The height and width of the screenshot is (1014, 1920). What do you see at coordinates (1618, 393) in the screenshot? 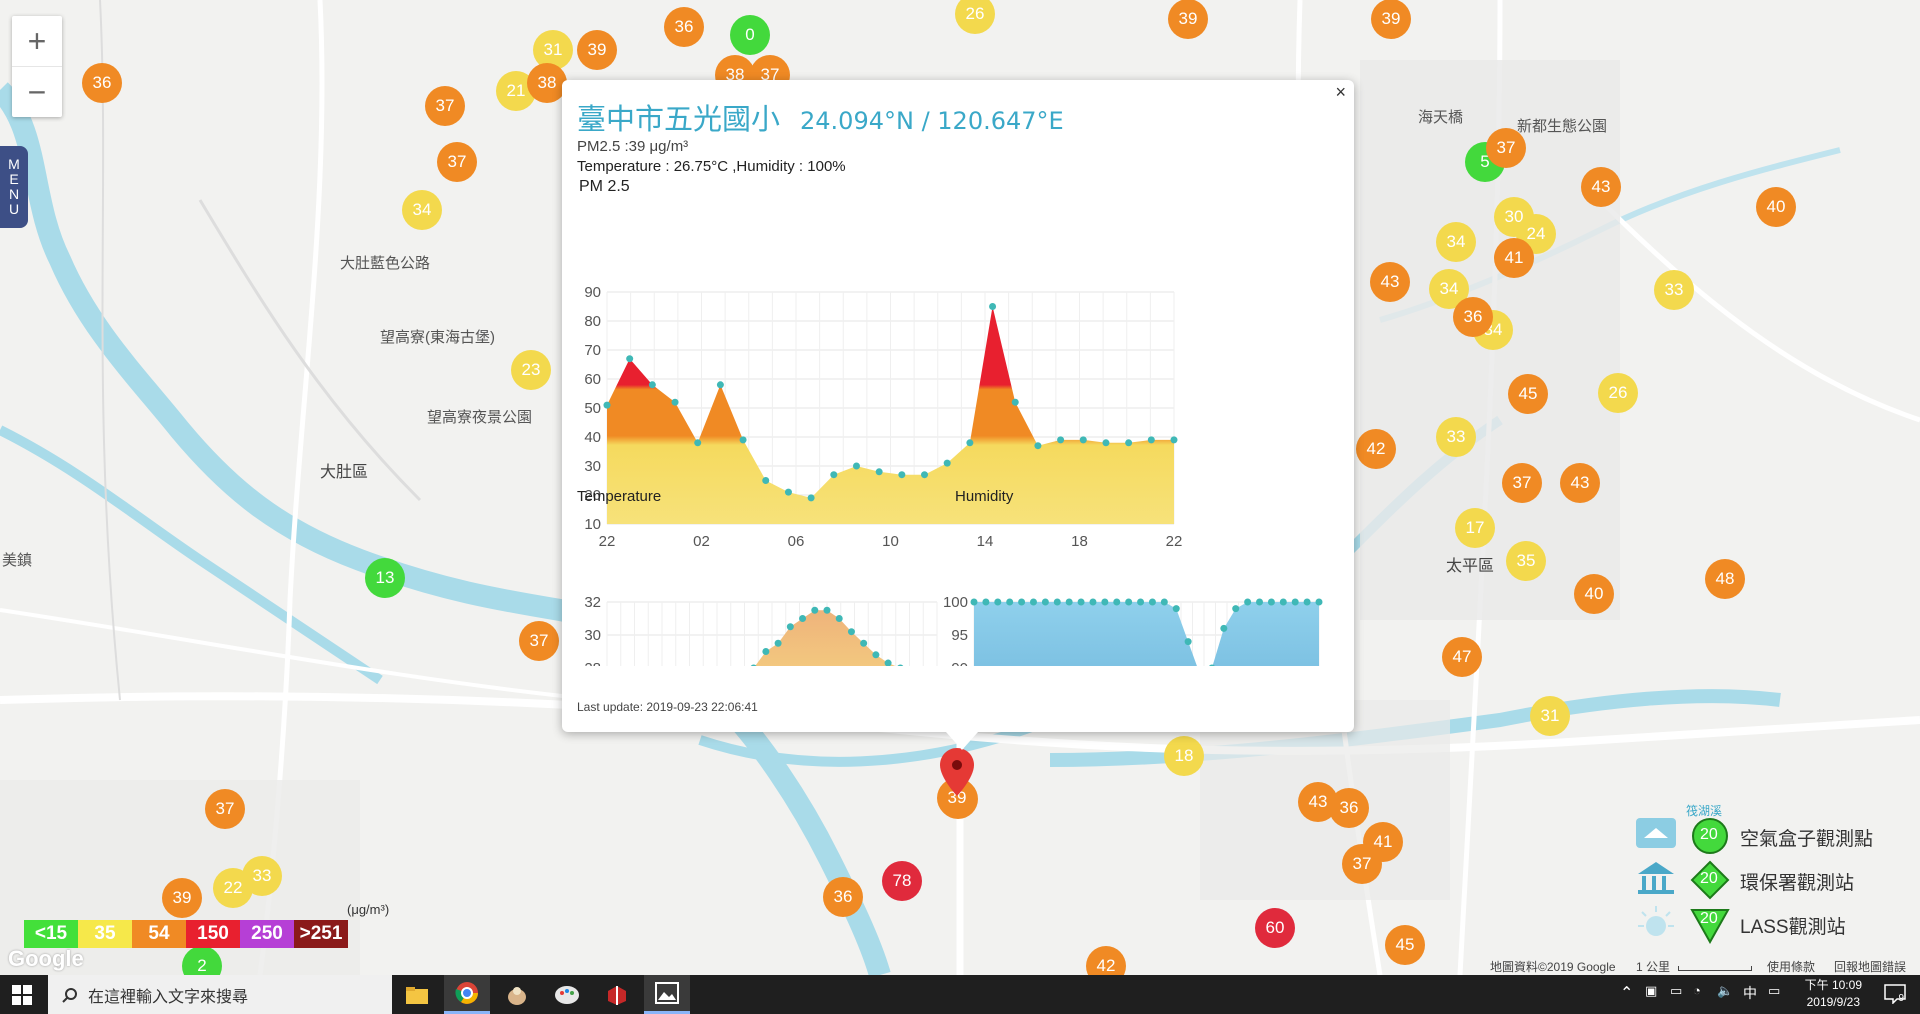
I see `aqi-marker: 26` at bounding box center [1618, 393].